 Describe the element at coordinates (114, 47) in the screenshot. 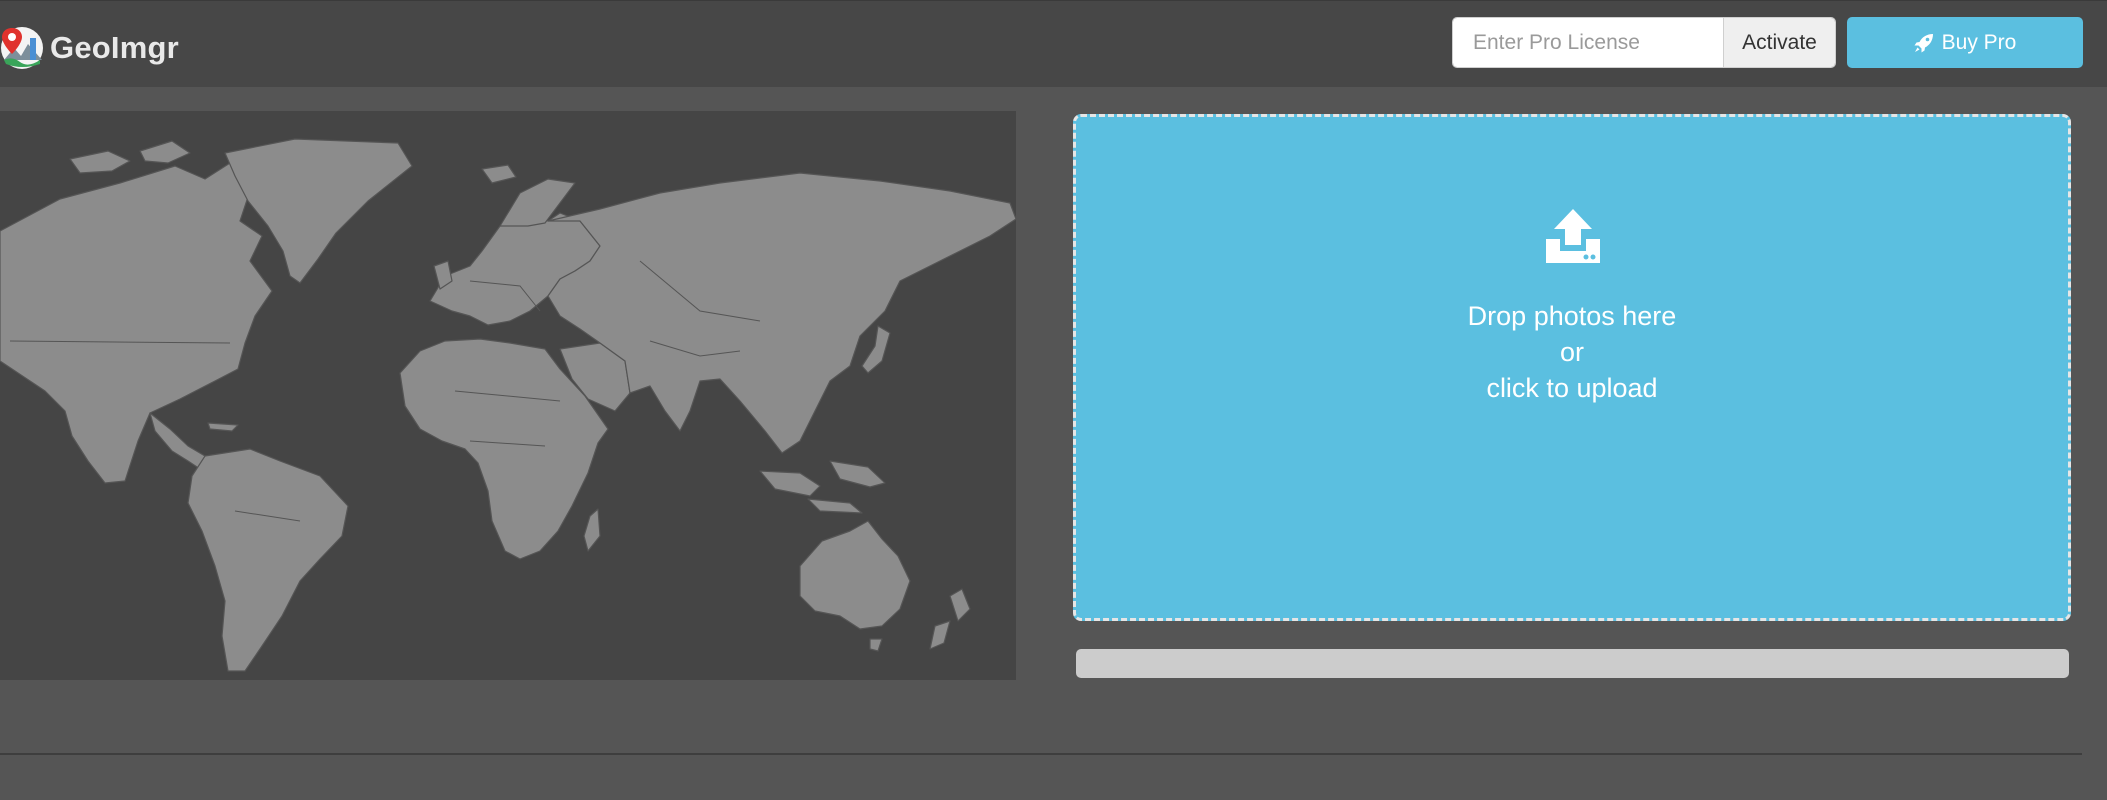

I see `app-name: GeoImgr` at that location.